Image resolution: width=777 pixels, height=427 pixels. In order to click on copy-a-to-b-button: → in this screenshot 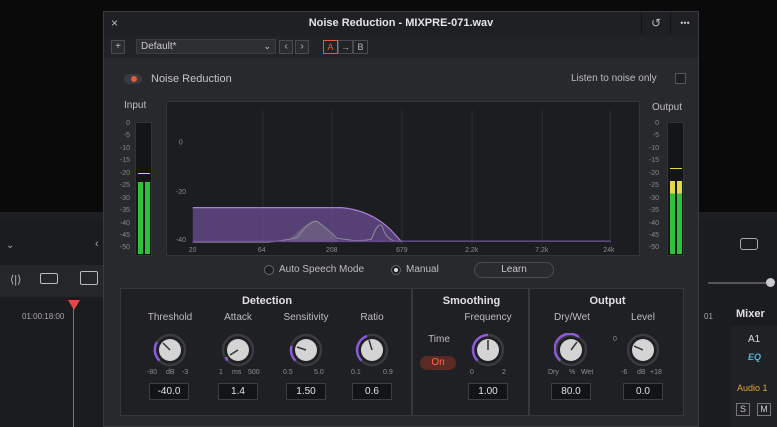, I will do `click(345, 47)`.